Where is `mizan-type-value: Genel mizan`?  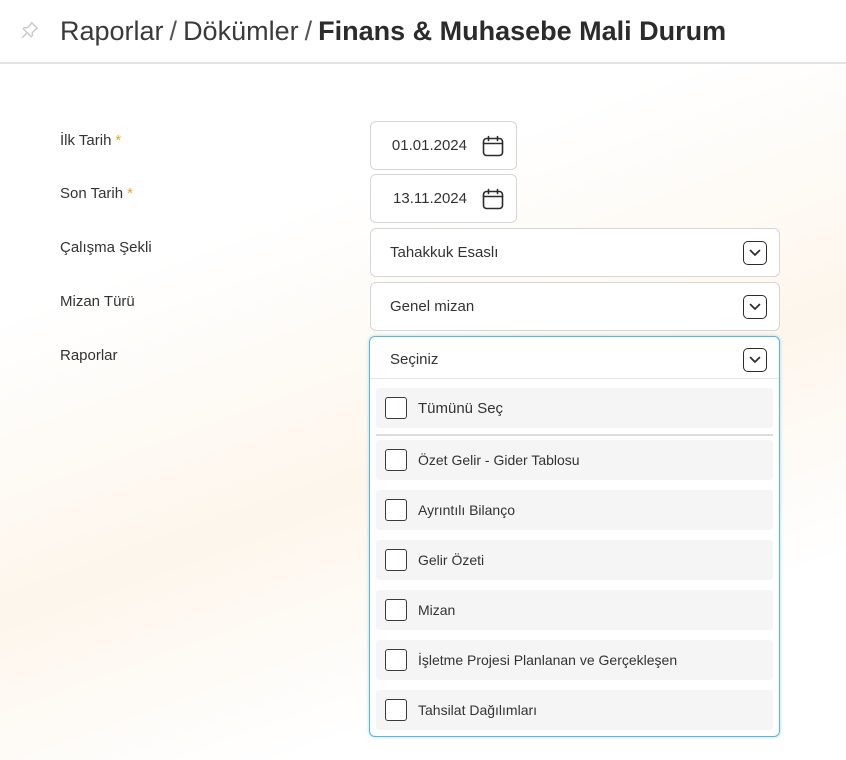 mizan-type-value: Genel mizan is located at coordinates (432, 306).